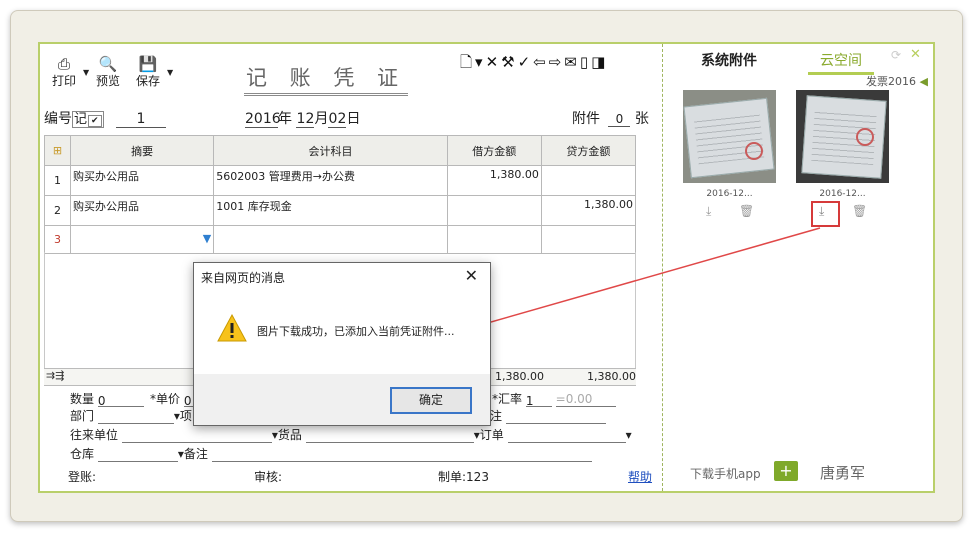 The width and height of the screenshot is (973, 535). Describe the element at coordinates (645, 278) in the screenshot. I see `arrow-line` at that location.